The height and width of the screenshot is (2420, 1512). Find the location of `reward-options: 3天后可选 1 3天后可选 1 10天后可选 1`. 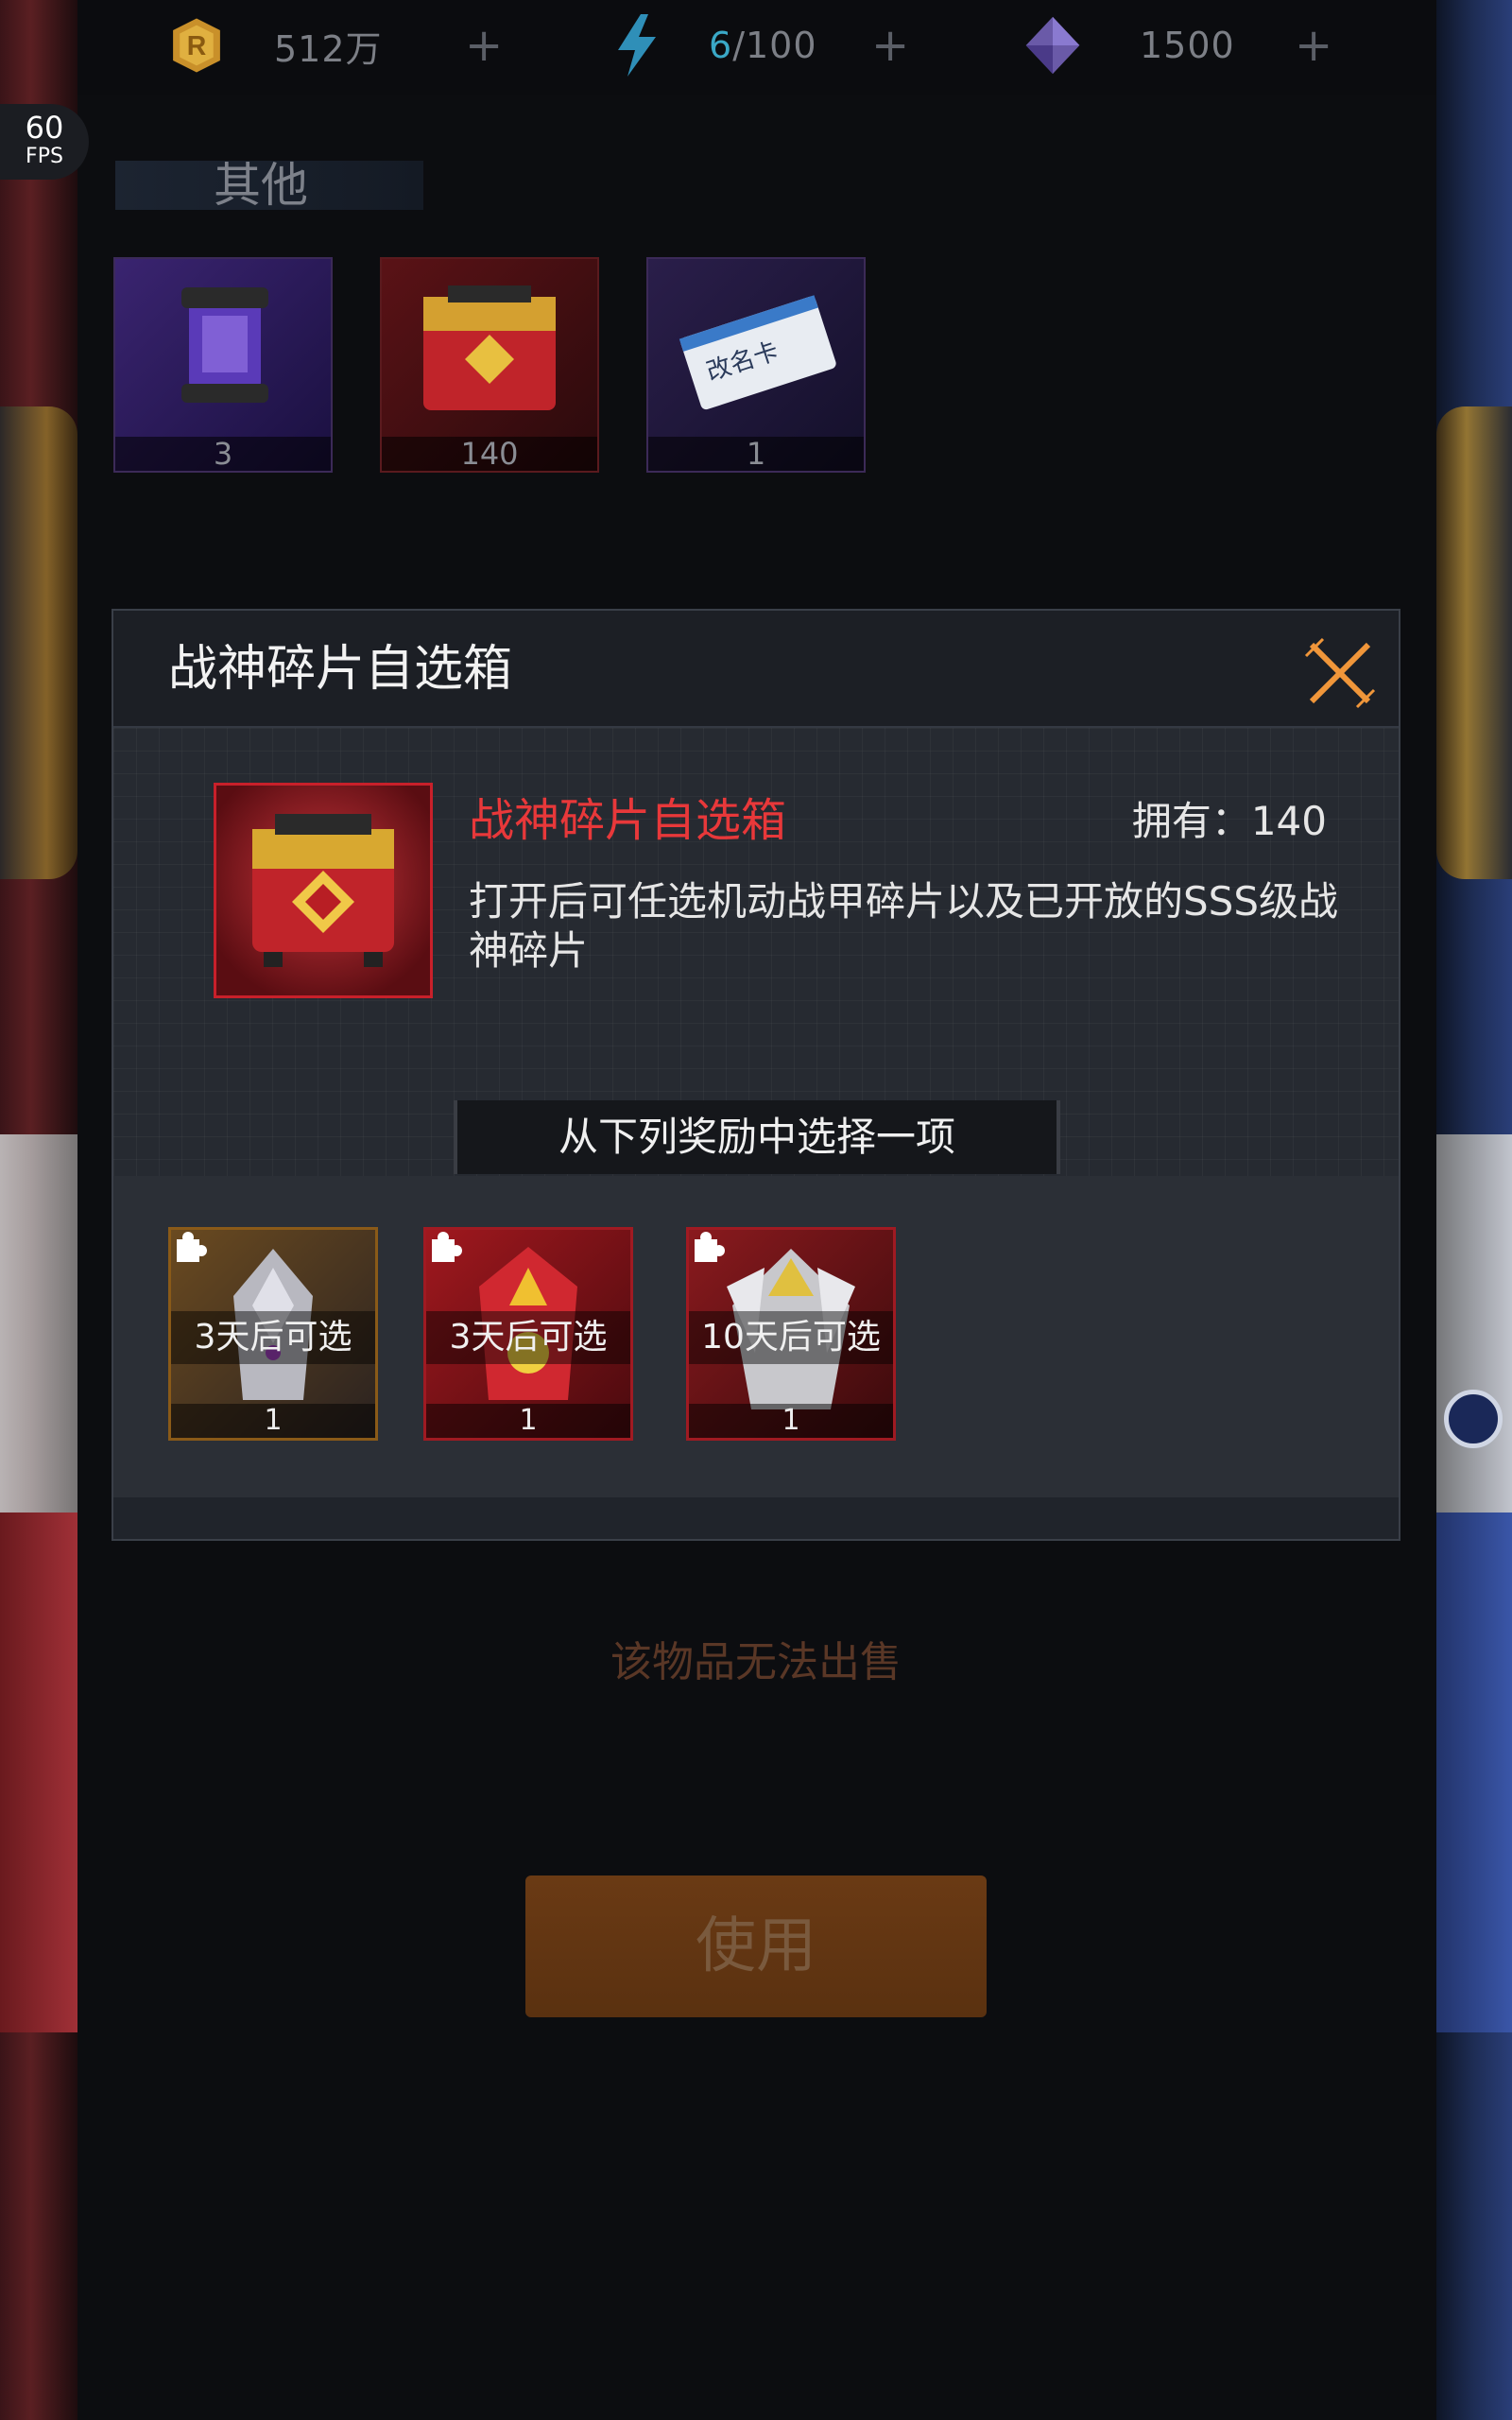

reward-options: 3天后可选 1 3天后可选 1 10天后可选 1 is located at coordinates (756, 1336).